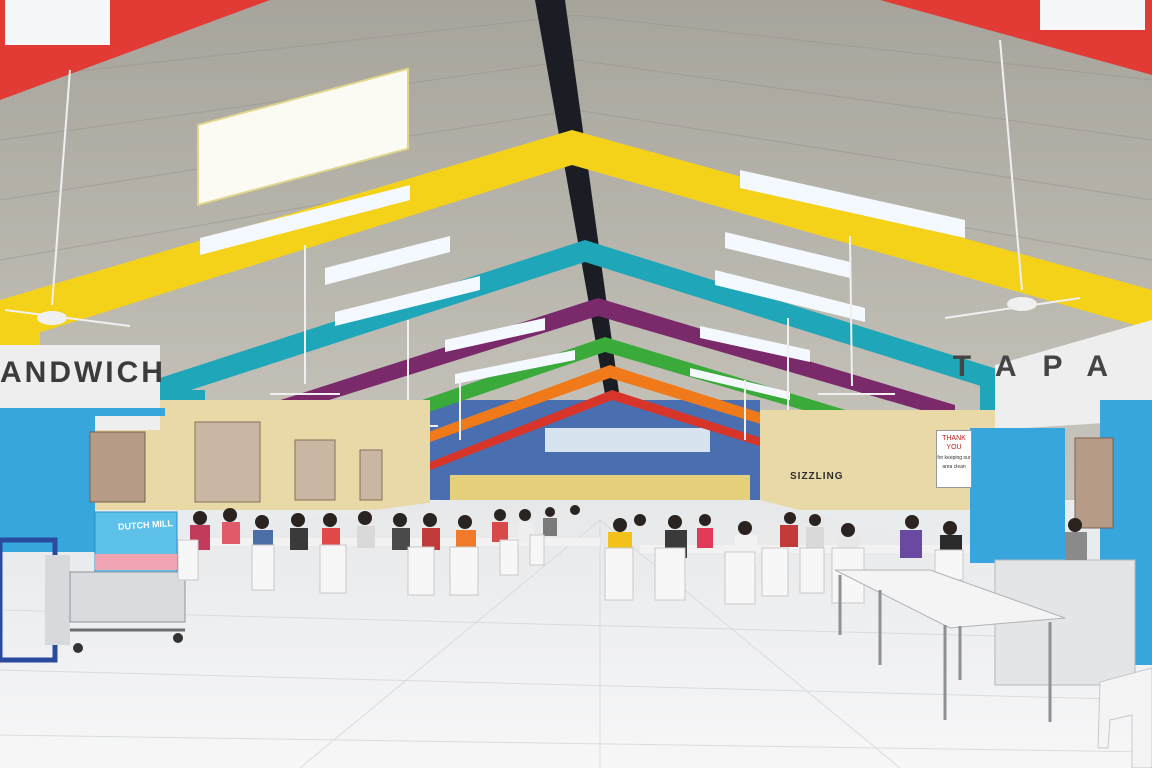  I want to click on milk-cooler-trim, so click(136, 562).